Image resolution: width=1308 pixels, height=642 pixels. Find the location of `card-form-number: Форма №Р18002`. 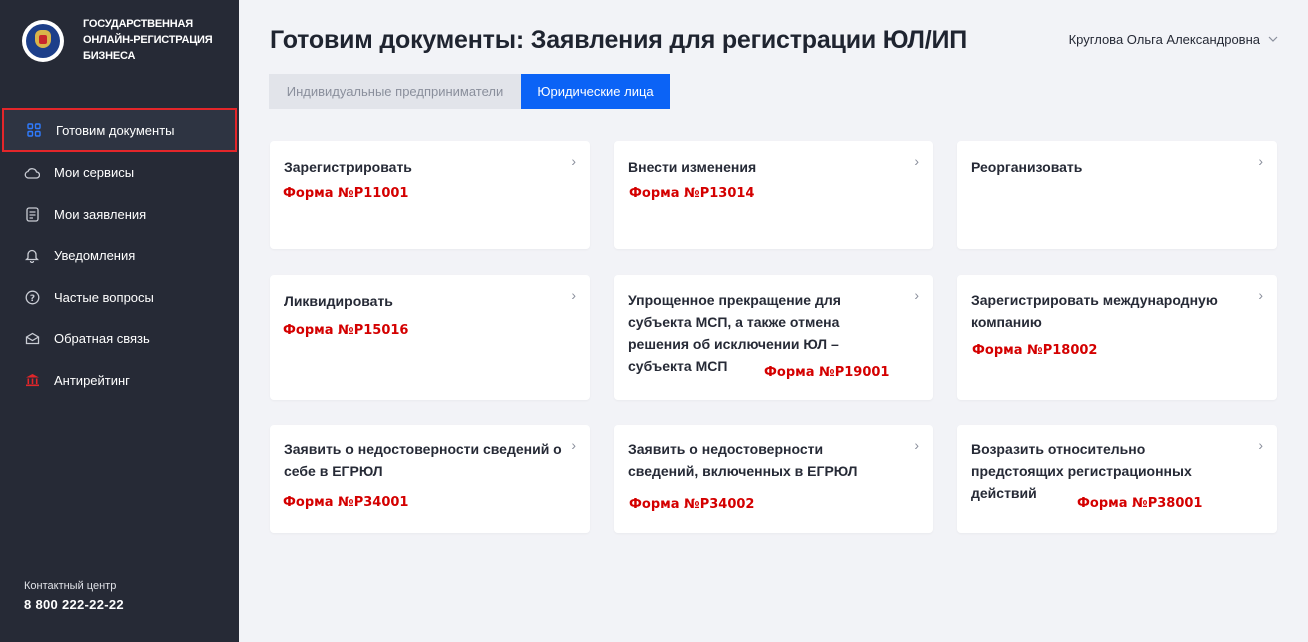

card-form-number: Форма №Р18002 is located at coordinates (1035, 350).